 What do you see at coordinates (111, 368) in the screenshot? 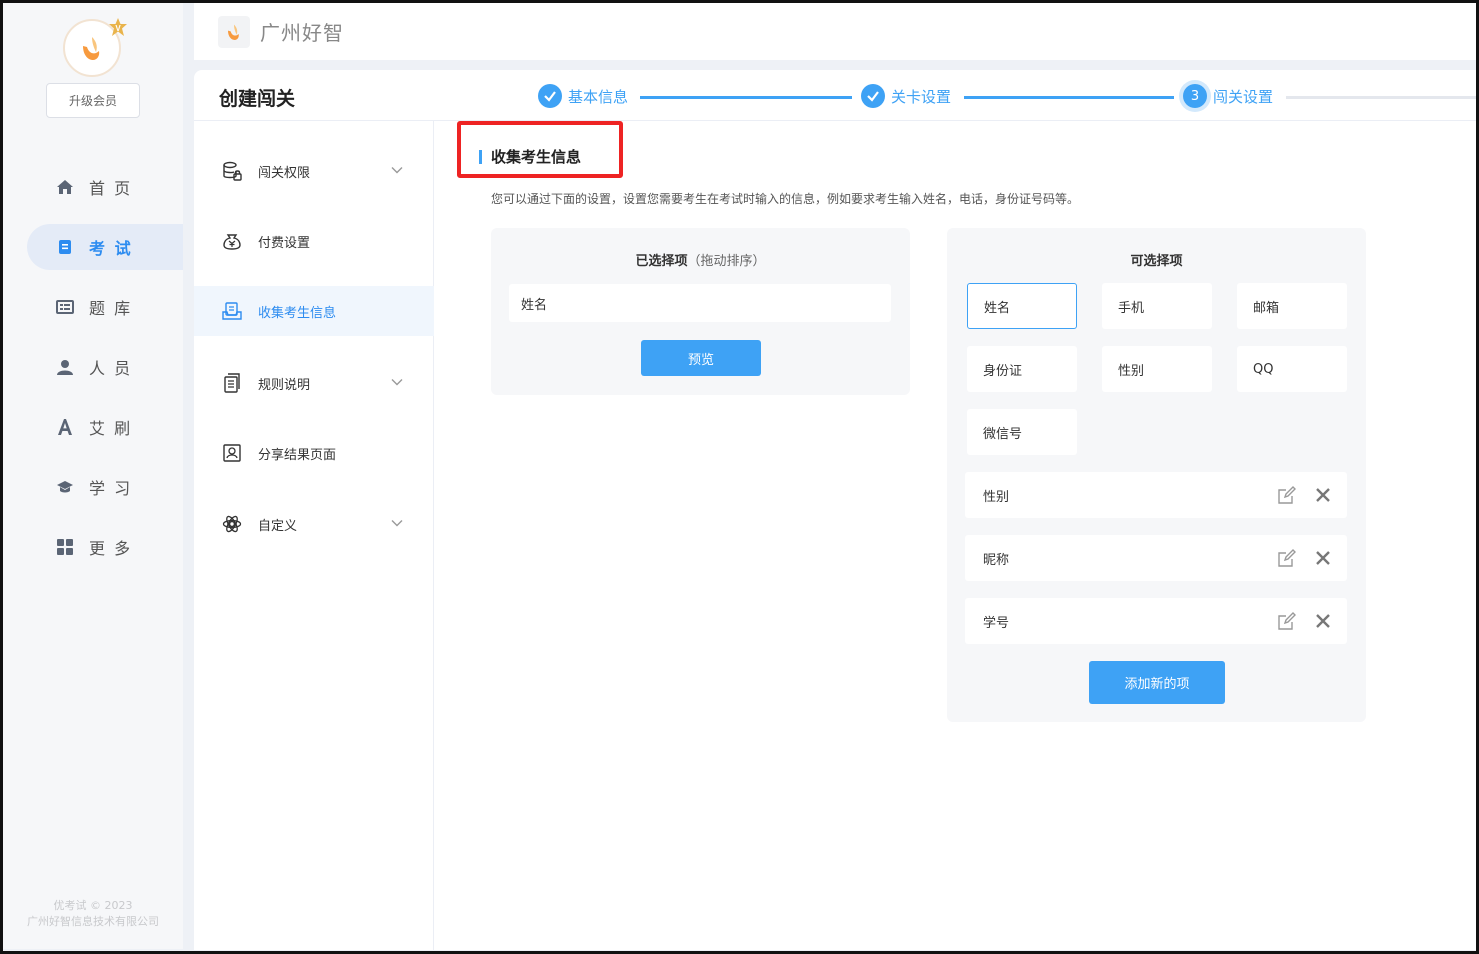
I see `nav-item-label: 人 员` at bounding box center [111, 368].